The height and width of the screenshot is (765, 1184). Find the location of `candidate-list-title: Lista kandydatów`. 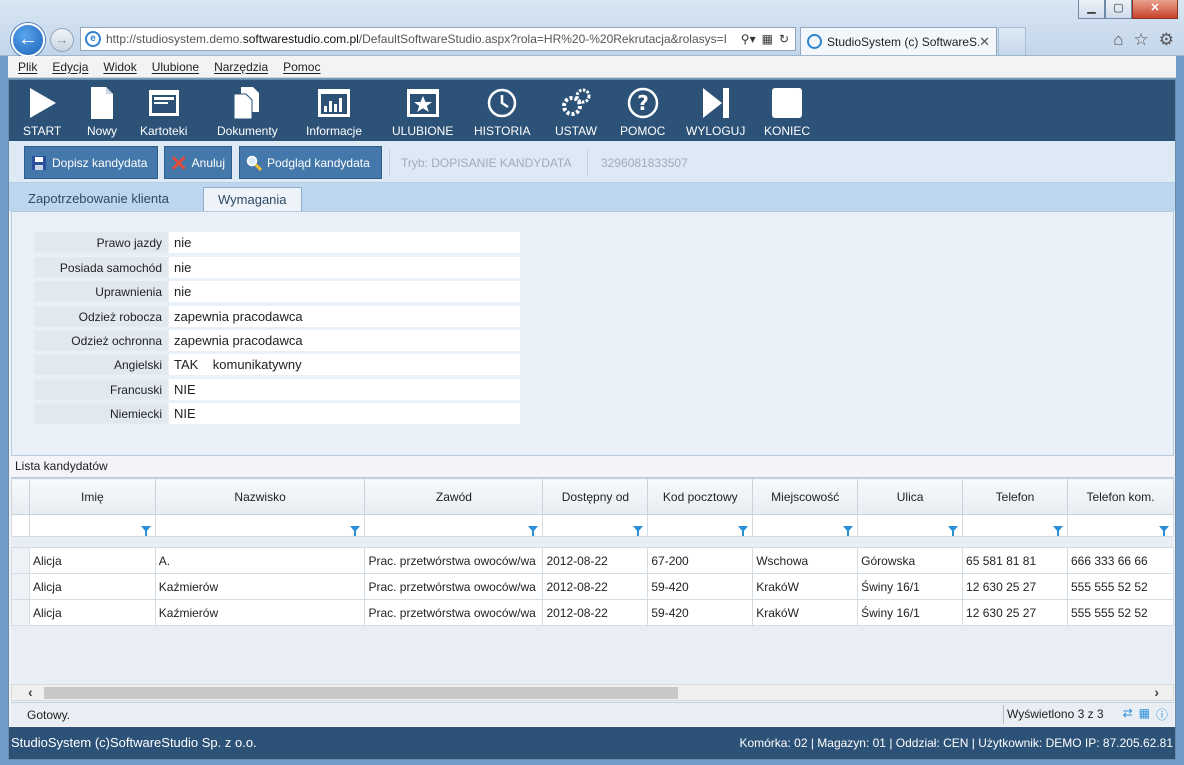

candidate-list-title: Lista kandydatów is located at coordinates (61, 466).